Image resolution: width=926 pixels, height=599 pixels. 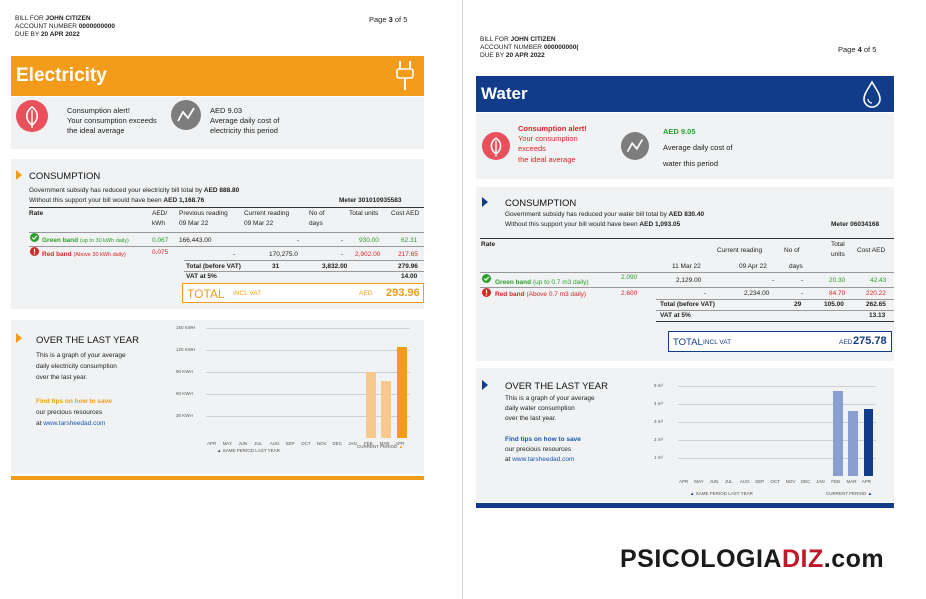 What do you see at coordinates (675, 315) in the screenshot?
I see `vat-label: VAT at 5%` at bounding box center [675, 315].